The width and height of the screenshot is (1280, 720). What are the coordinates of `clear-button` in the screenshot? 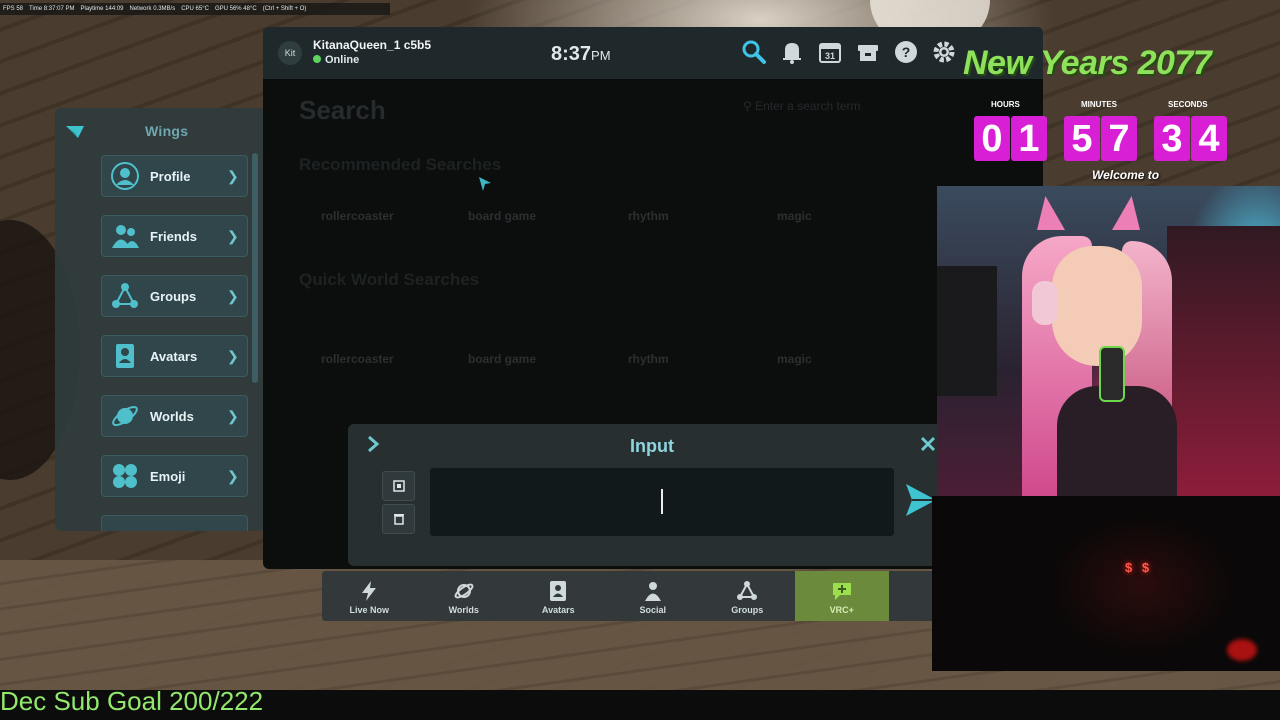 It's located at (398, 519).